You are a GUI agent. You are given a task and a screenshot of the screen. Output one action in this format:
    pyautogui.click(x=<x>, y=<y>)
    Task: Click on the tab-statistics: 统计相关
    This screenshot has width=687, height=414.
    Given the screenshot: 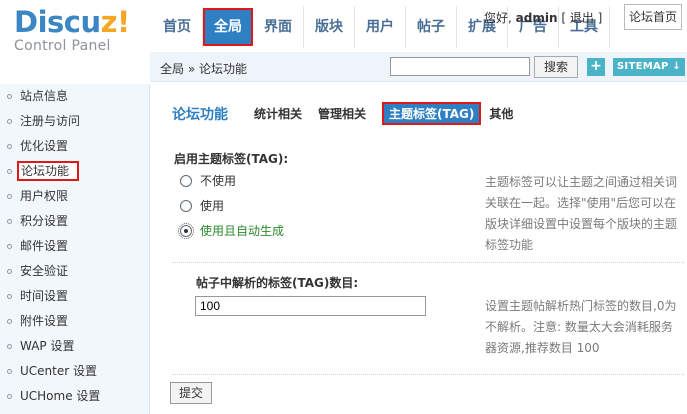 What is the action you would take?
    pyautogui.click(x=278, y=113)
    